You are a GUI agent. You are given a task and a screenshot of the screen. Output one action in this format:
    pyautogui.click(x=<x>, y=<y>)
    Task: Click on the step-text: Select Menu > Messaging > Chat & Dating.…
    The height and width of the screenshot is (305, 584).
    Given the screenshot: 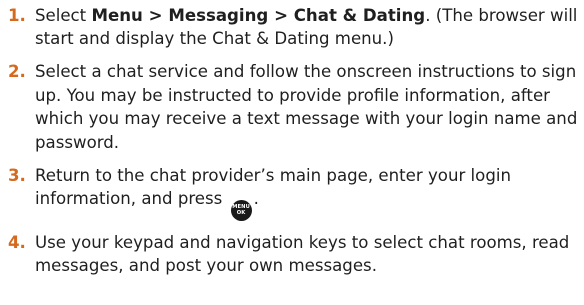 What is the action you would take?
    pyautogui.click(x=306, y=27)
    